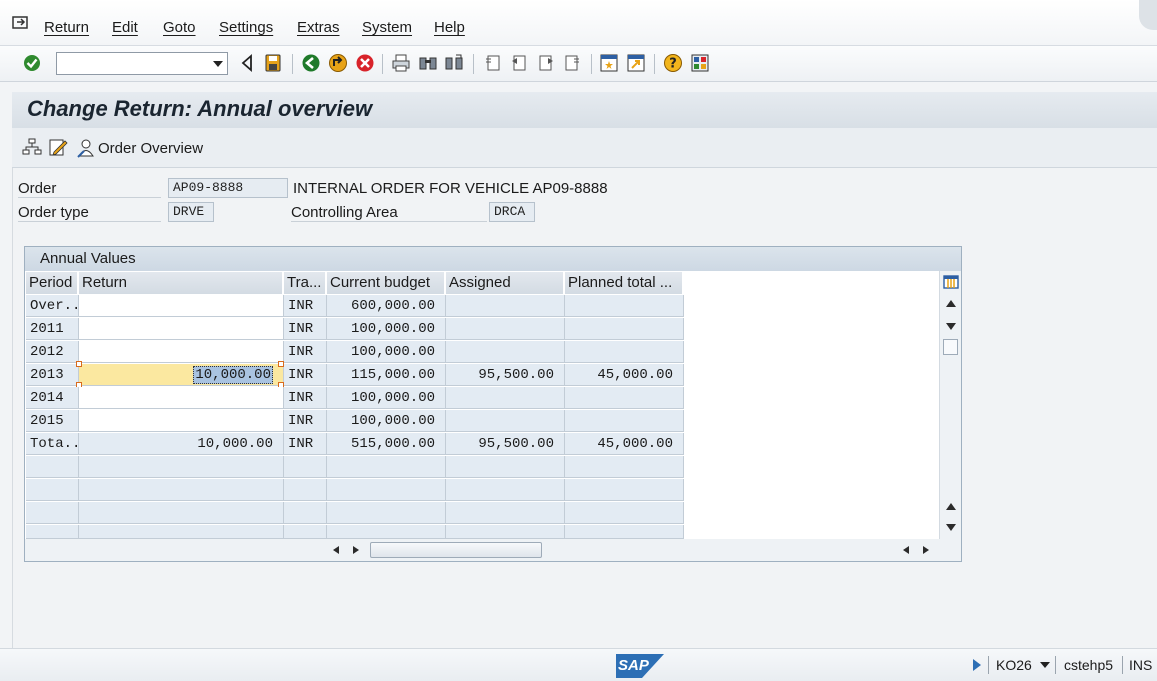  I want to click on cell-return-input-selected: 10,000.00, so click(181, 375).